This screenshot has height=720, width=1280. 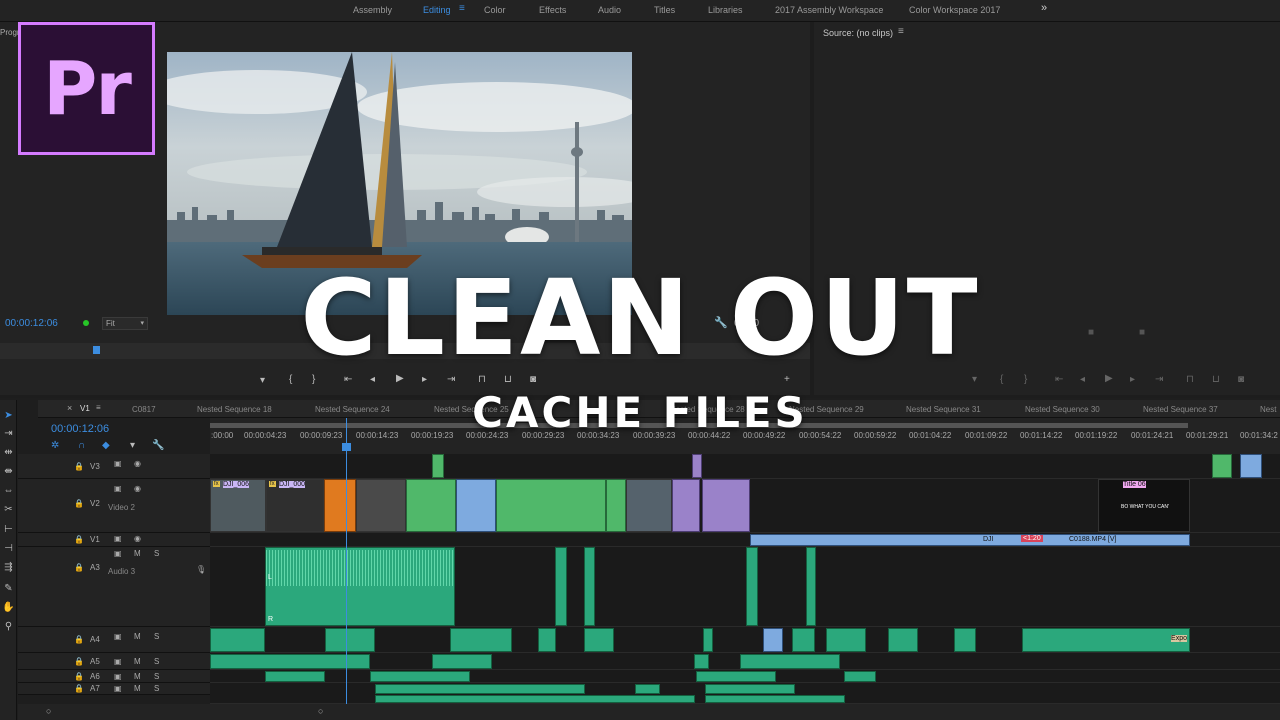 What do you see at coordinates (201, 569) in the screenshot?
I see `microphone-icon: 🎙` at bounding box center [201, 569].